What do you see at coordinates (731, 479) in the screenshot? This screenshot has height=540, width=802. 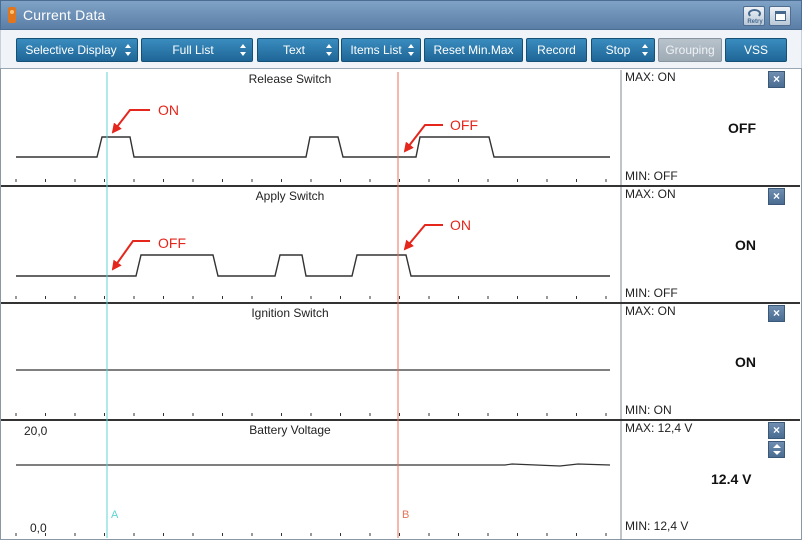 I see `battery-voltage-value: 12.4 V` at bounding box center [731, 479].